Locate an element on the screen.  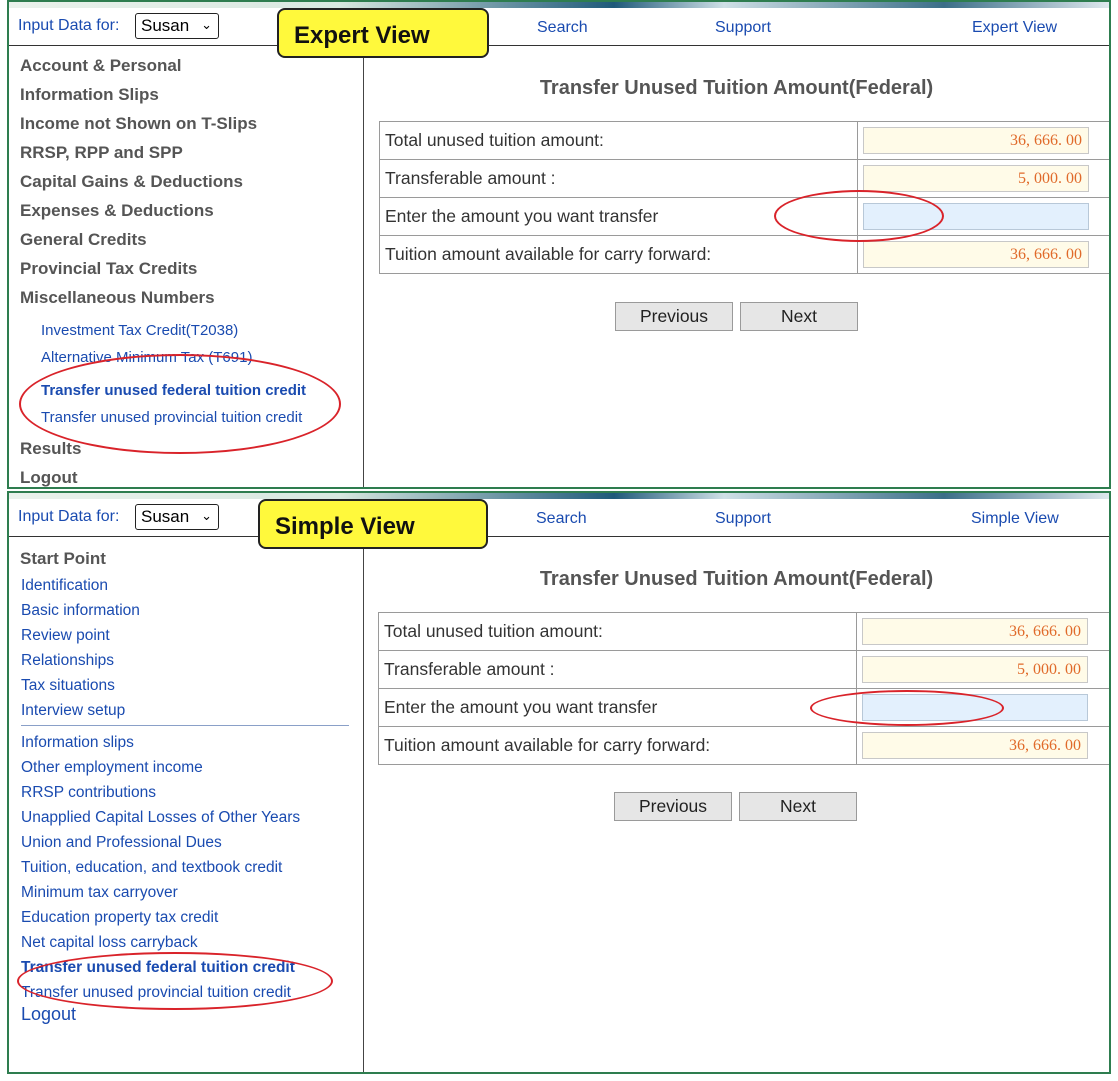
sidebar-category: General Credits is located at coordinates (83, 240).